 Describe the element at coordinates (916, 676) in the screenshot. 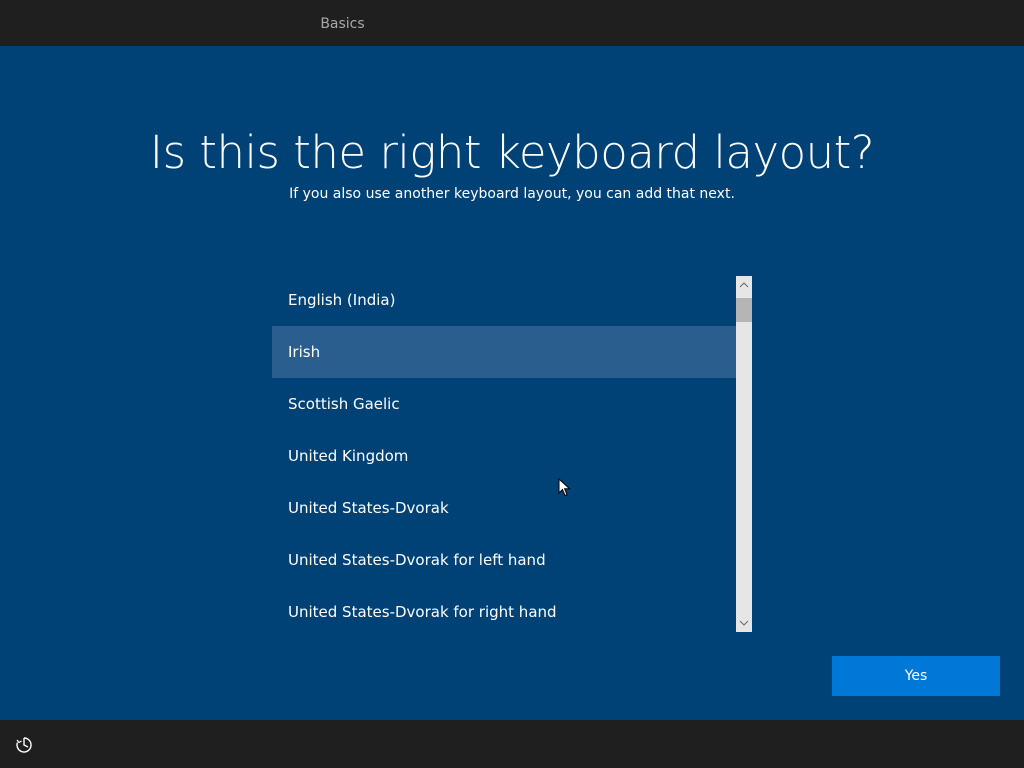

I see `yes-button: Yes` at that location.